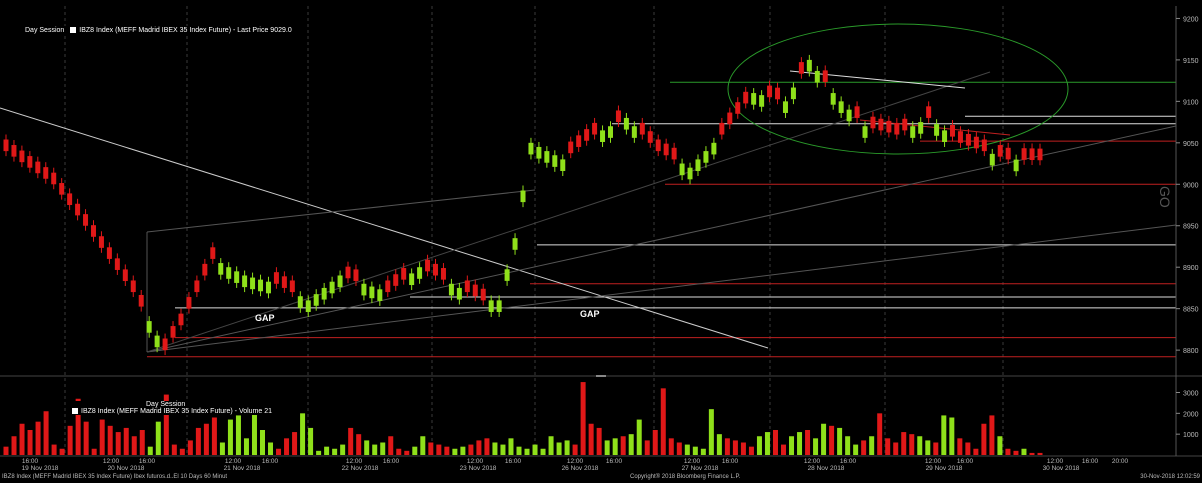  Describe the element at coordinates (700, 468) in the screenshot. I see `x-tick-label-19: 27 Nov 2018` at that location.